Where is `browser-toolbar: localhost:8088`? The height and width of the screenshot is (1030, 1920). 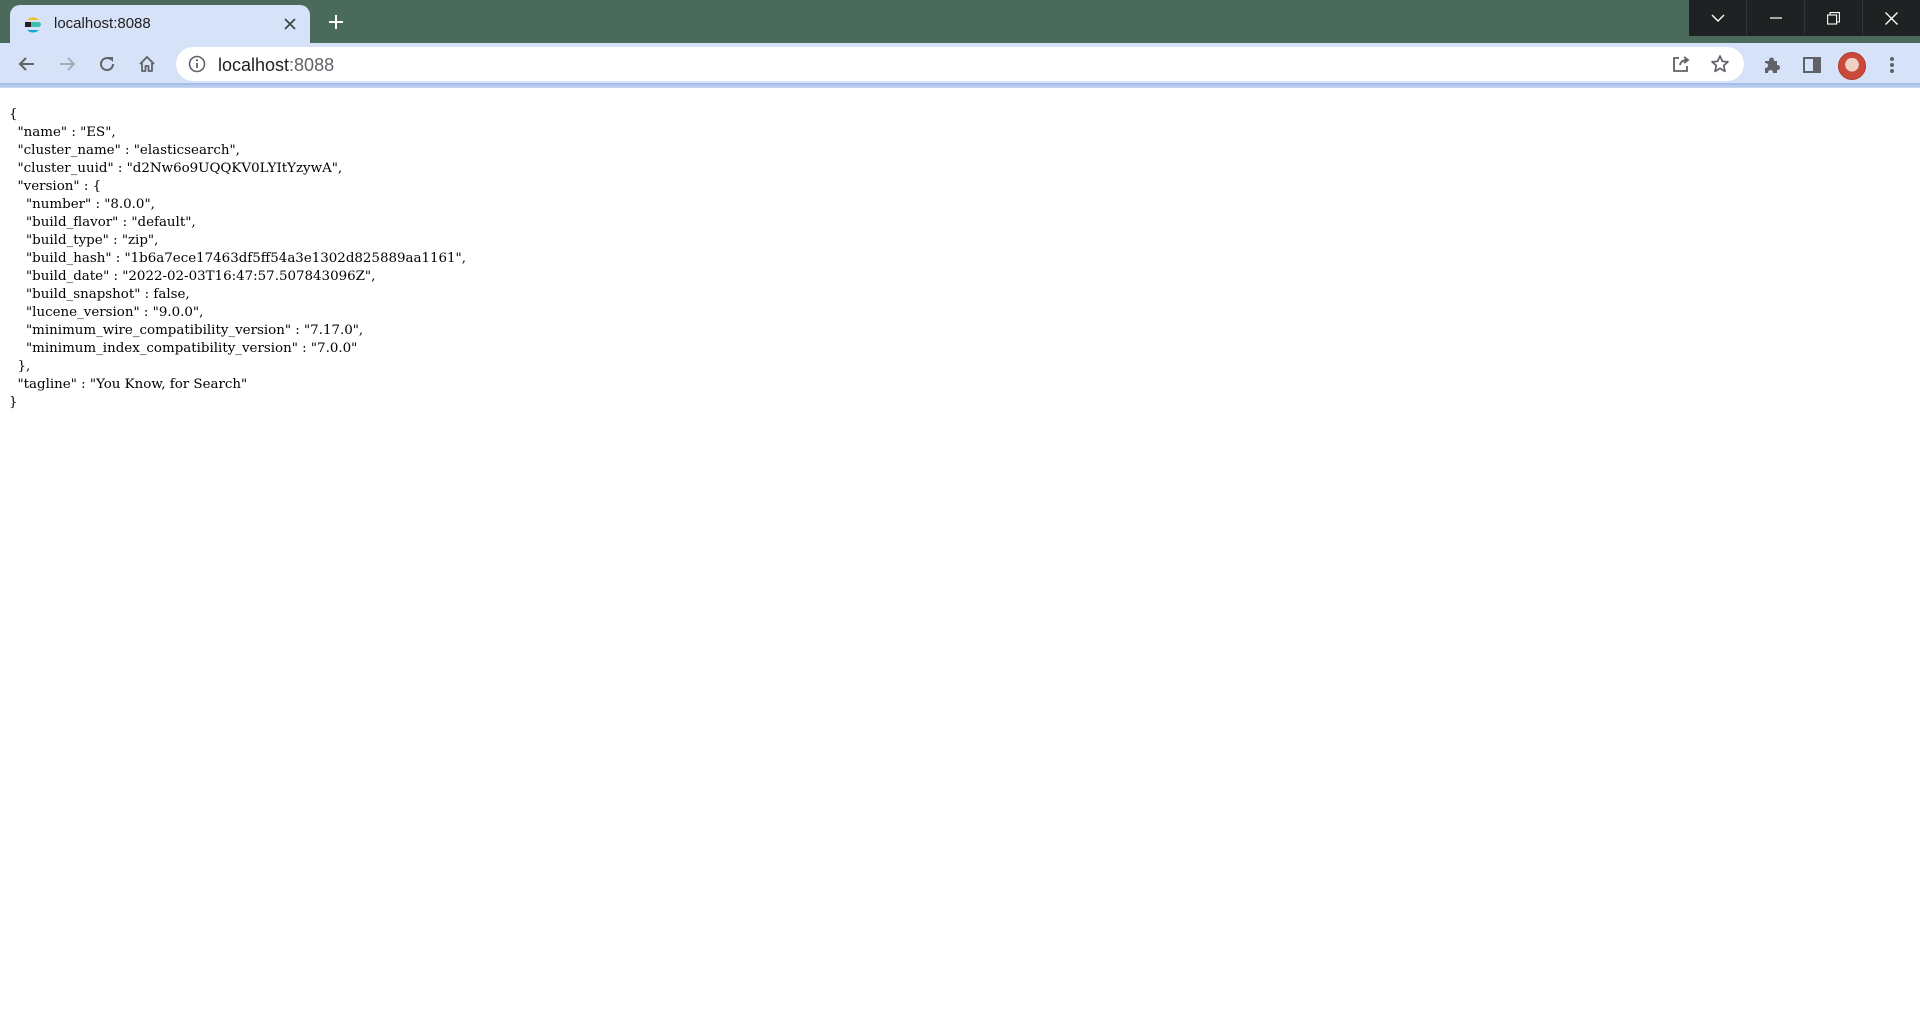 browser-toolbar: localhost:8088 is located at coordinates (960, 65).